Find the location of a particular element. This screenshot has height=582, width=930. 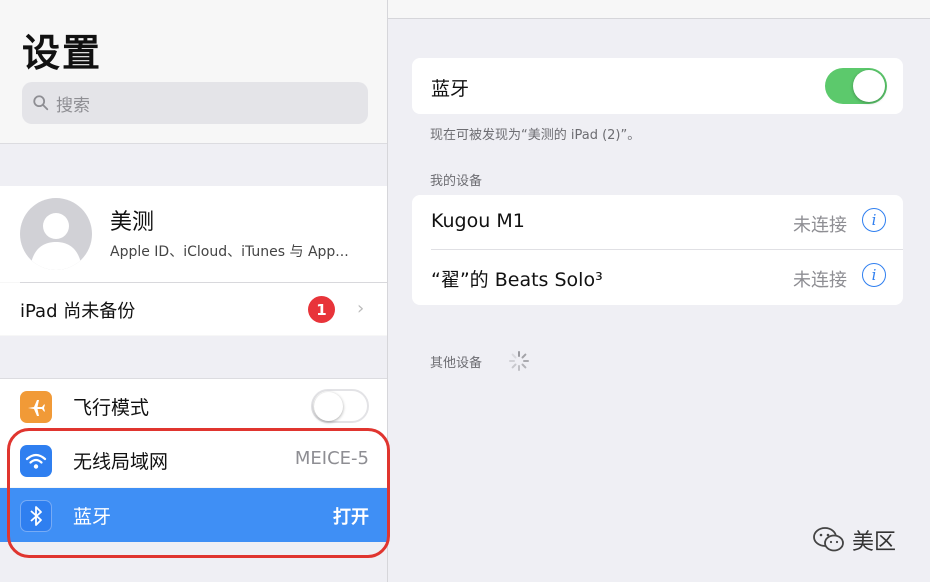

bluetooth-toggle-row: 蓝牙 is located at coordinates (657, 86).